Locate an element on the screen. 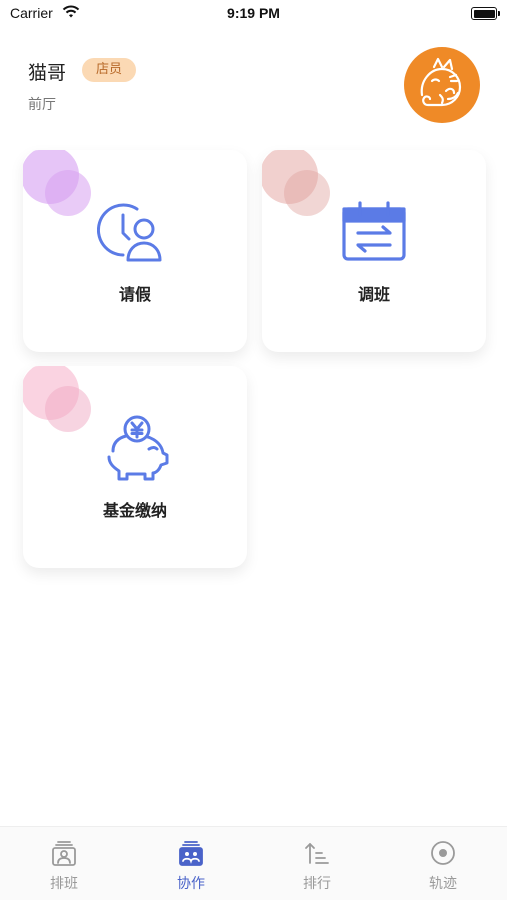 This screenshot has width=507, height=900. tab-rank: 排行 is located at coordinates (317, 863).